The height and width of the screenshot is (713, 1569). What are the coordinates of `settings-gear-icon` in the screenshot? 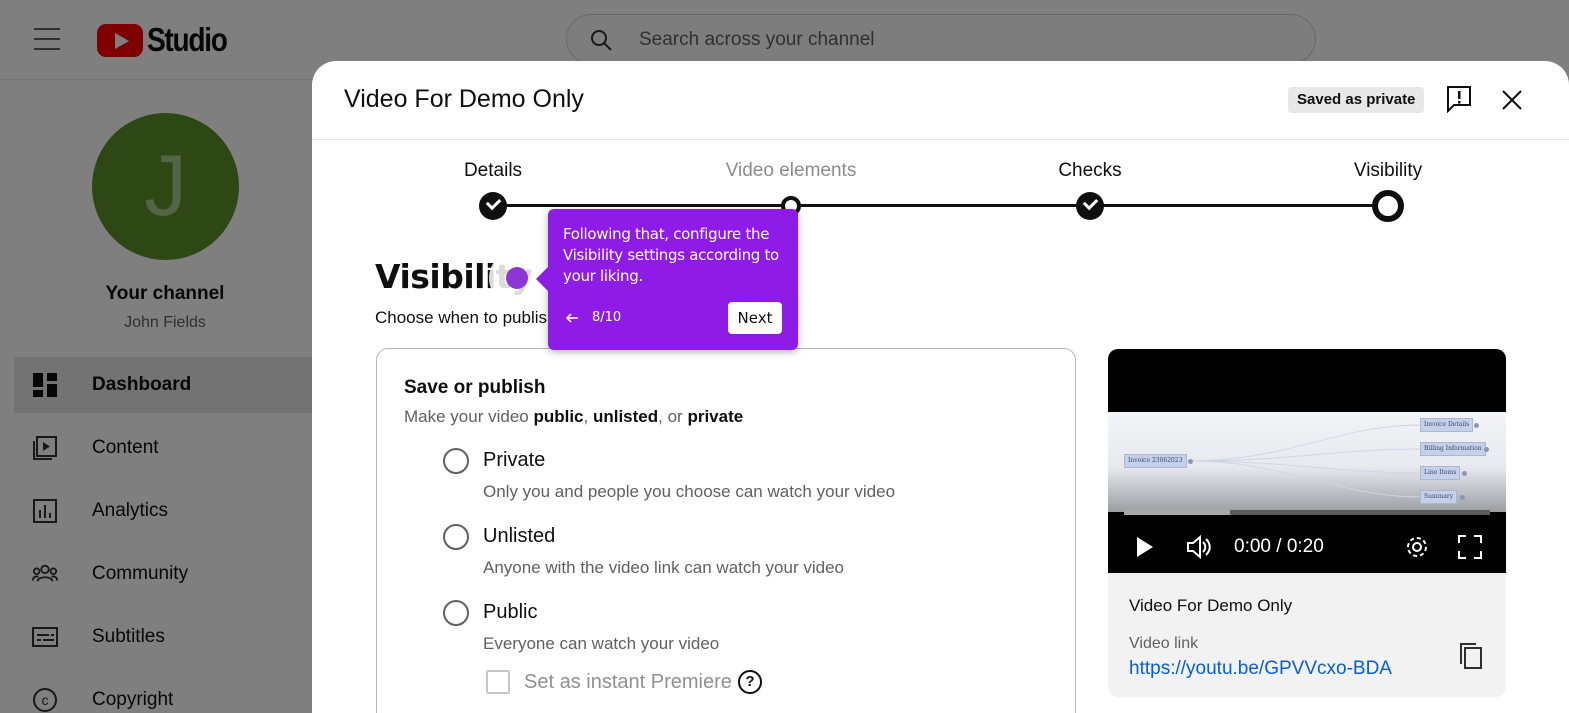 It's located at (1417, 547).